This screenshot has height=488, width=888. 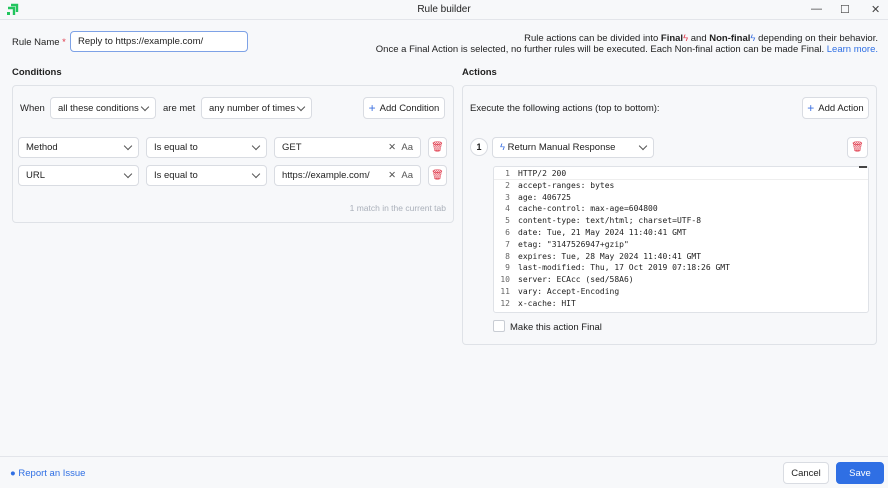 What do you see at coordinates (397, 208) in the screenshot?
I see `match-status: 1 match in the current tab` at bounding box center [397, 208].